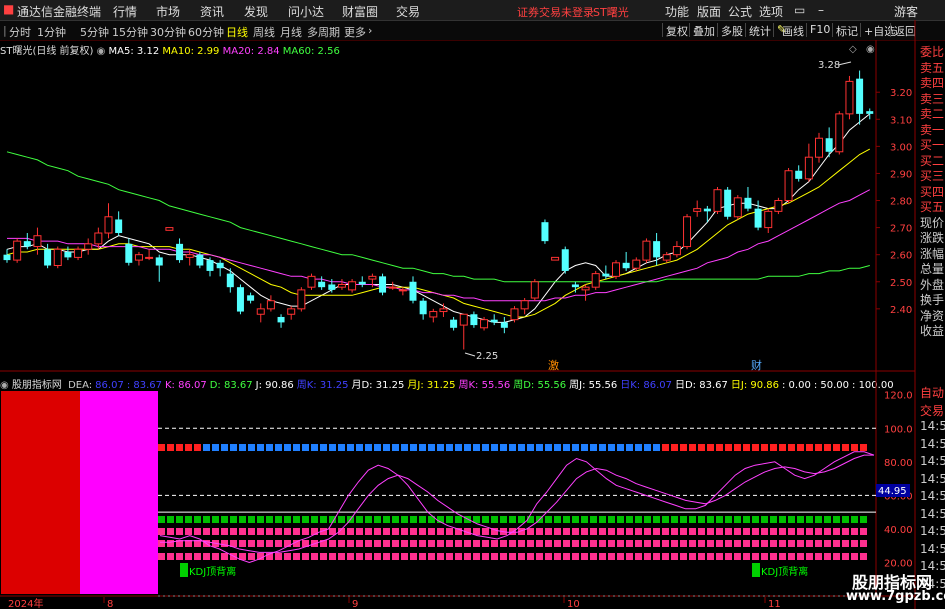 The width and height of the screenshot is (945, 609). Describe the element at coordinates (553, 365) in the screenshot. I see `event-marker: 激` at that location.